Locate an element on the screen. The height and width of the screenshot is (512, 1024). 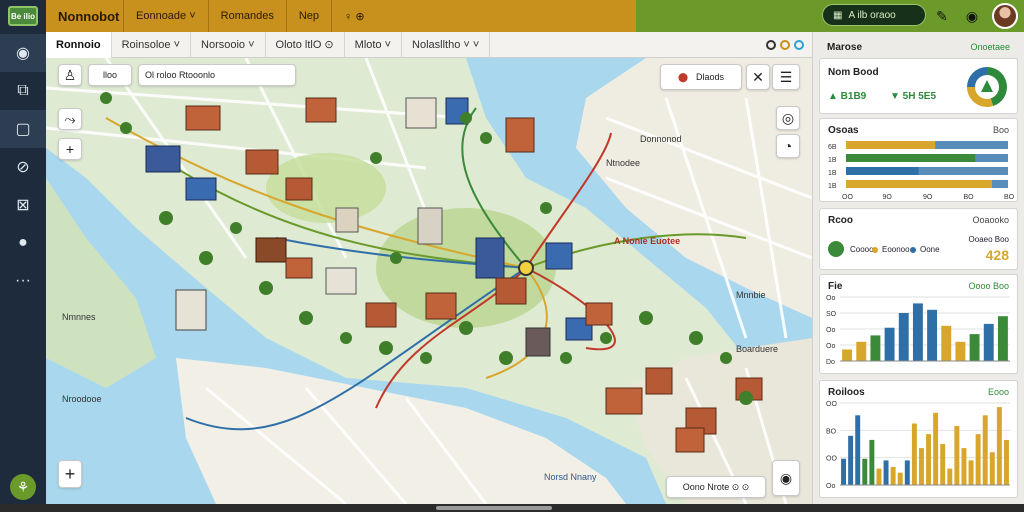
panel-title: Marose is located at coordinates (845, 47).